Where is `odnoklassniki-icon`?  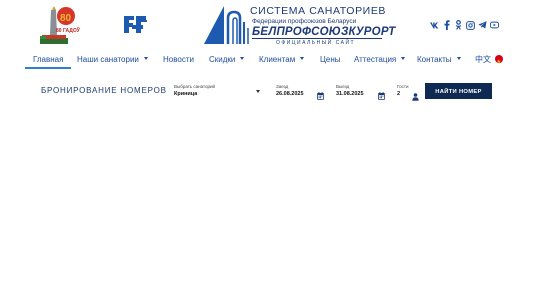
odnoklassniki-icon is located at coordinates (458, 25).